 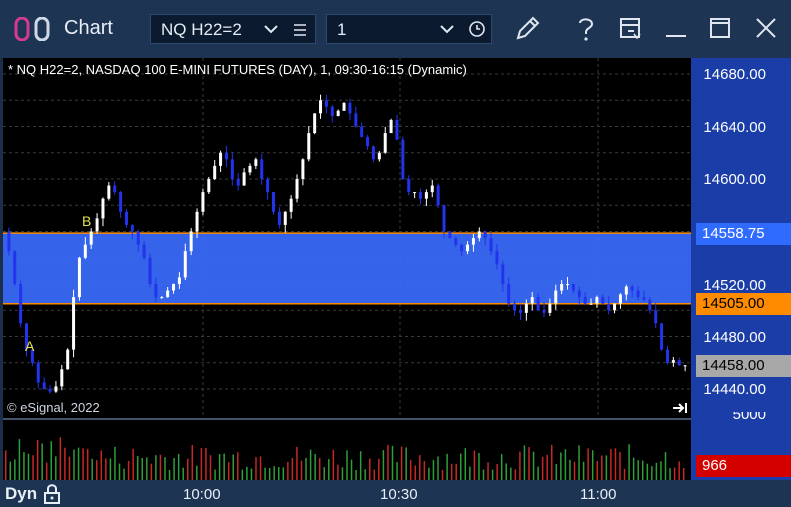 What do you see at coordinates (300, 30) in the screenshot?
I see `menu-icon` at bounding box center [300, 30].